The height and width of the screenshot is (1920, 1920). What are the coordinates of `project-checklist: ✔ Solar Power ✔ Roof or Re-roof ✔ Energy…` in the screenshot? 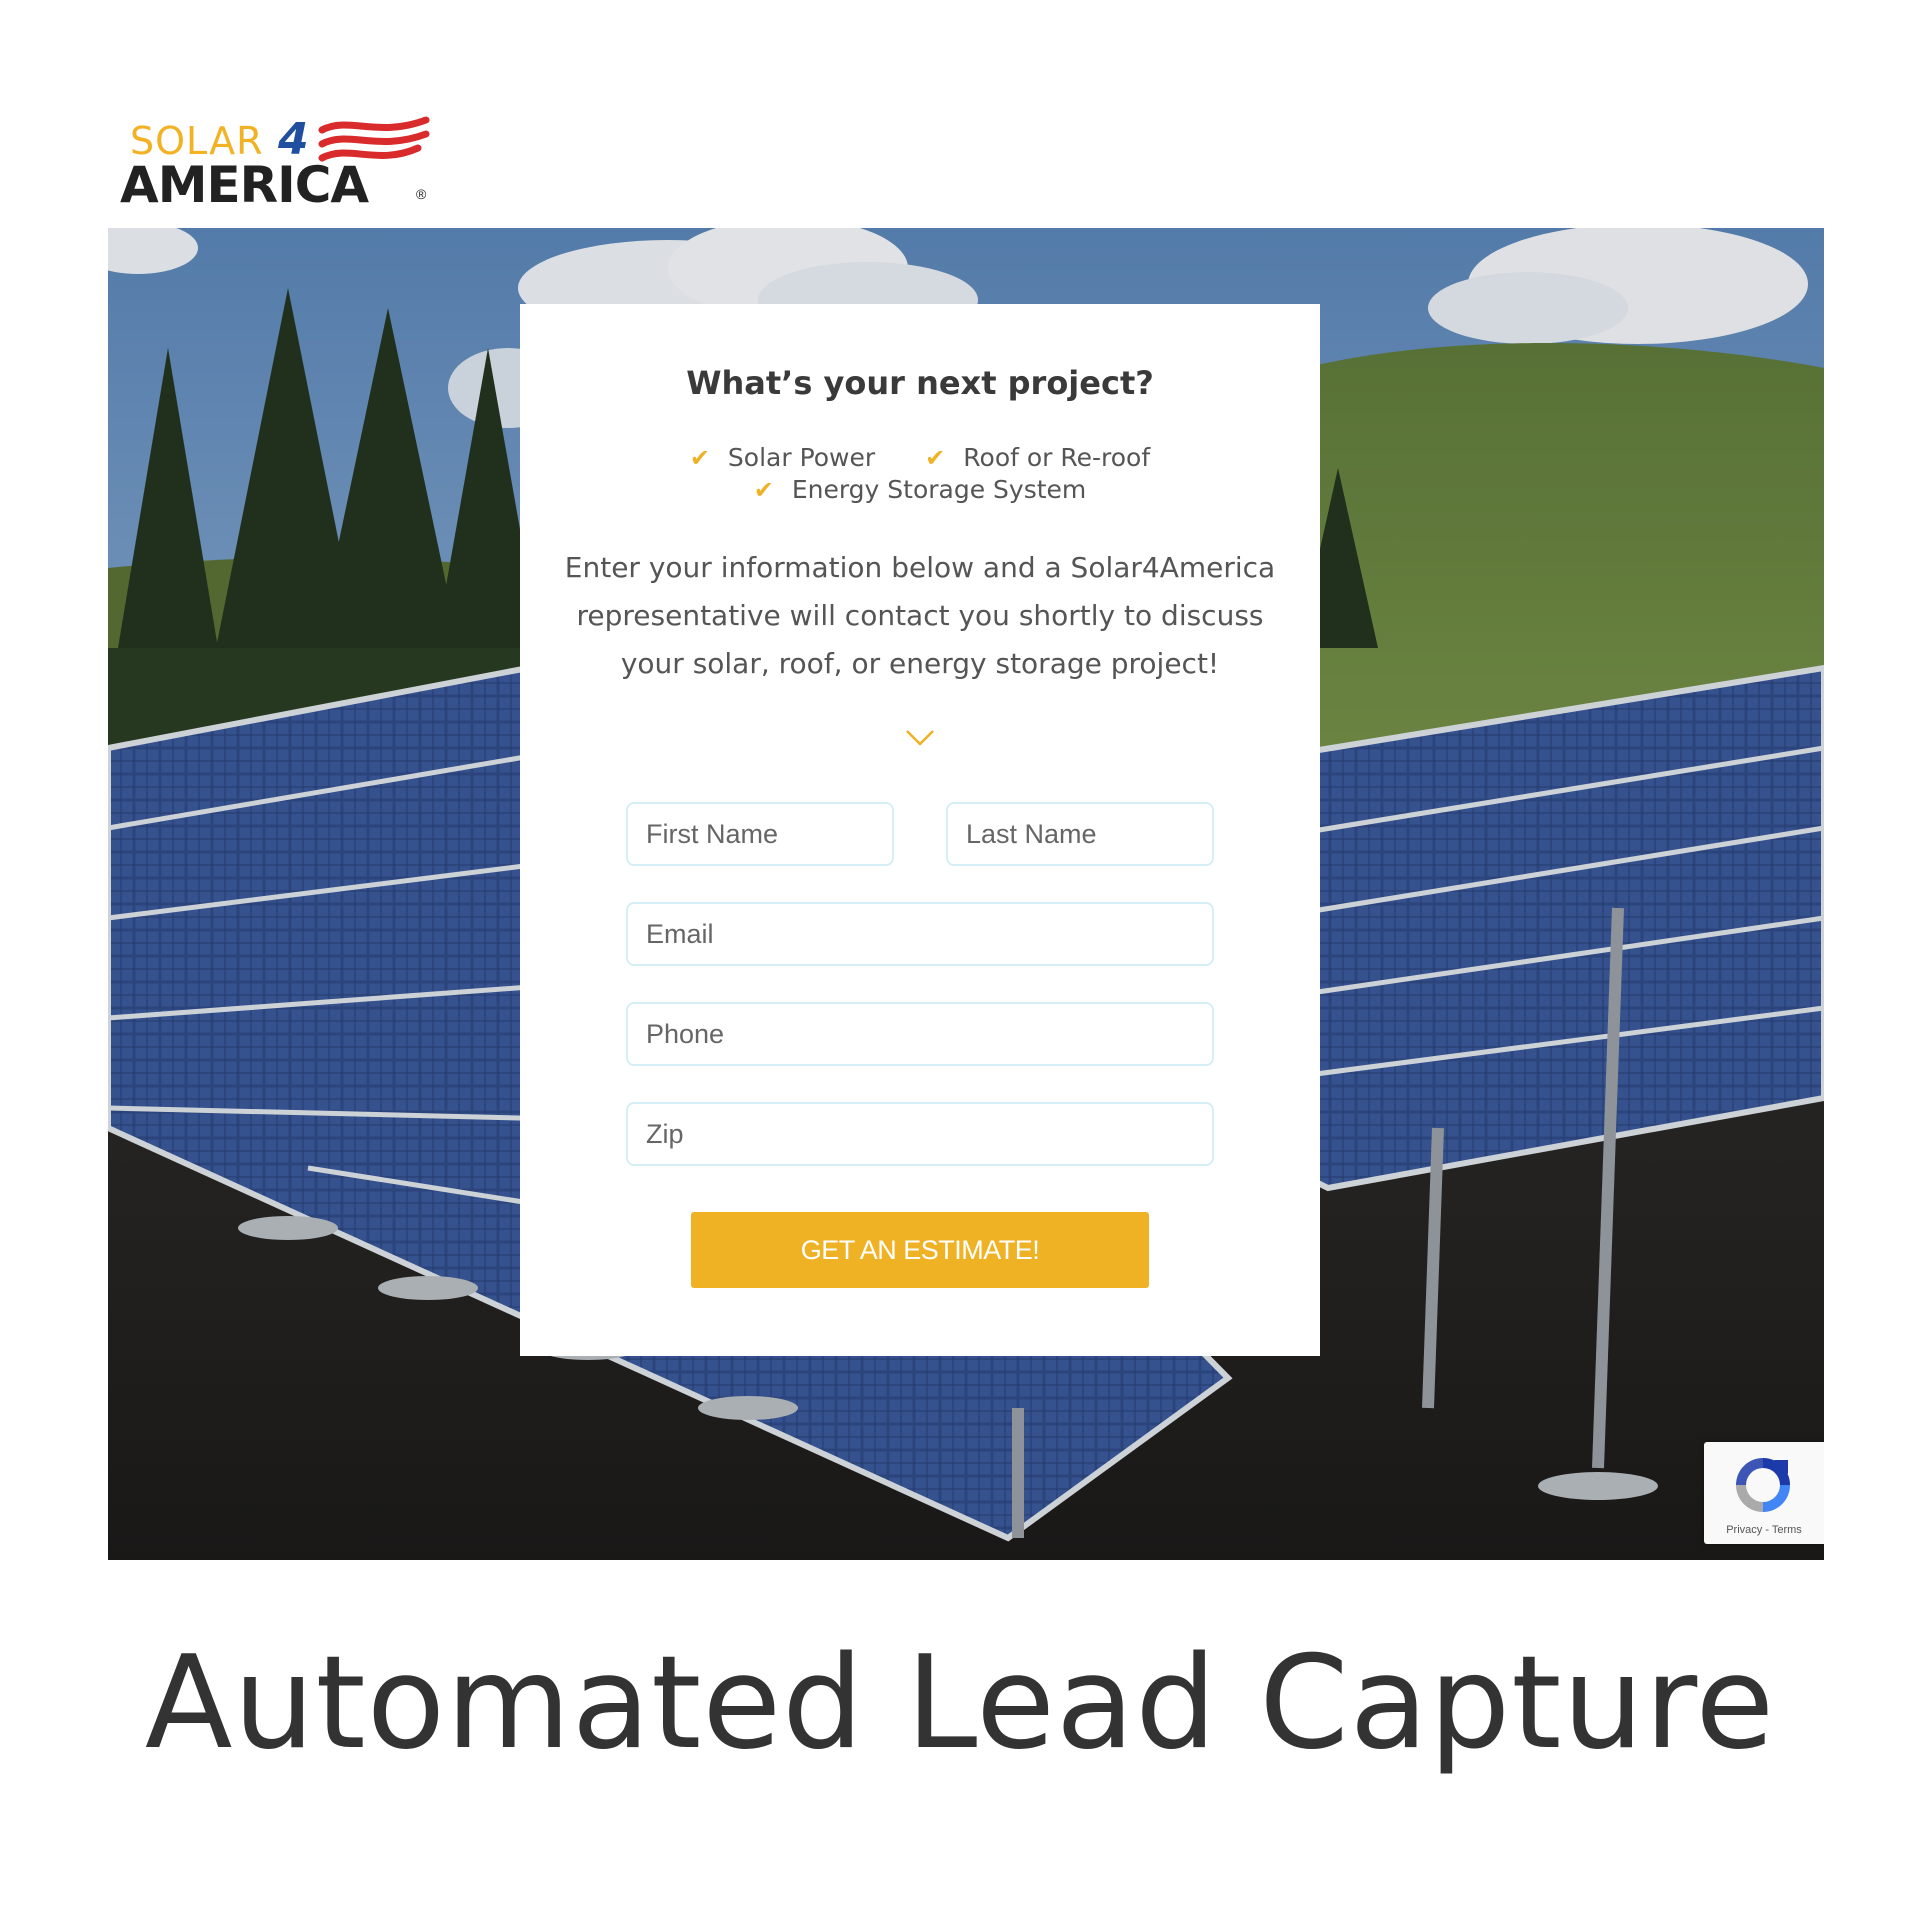 It's located at (920, 474).